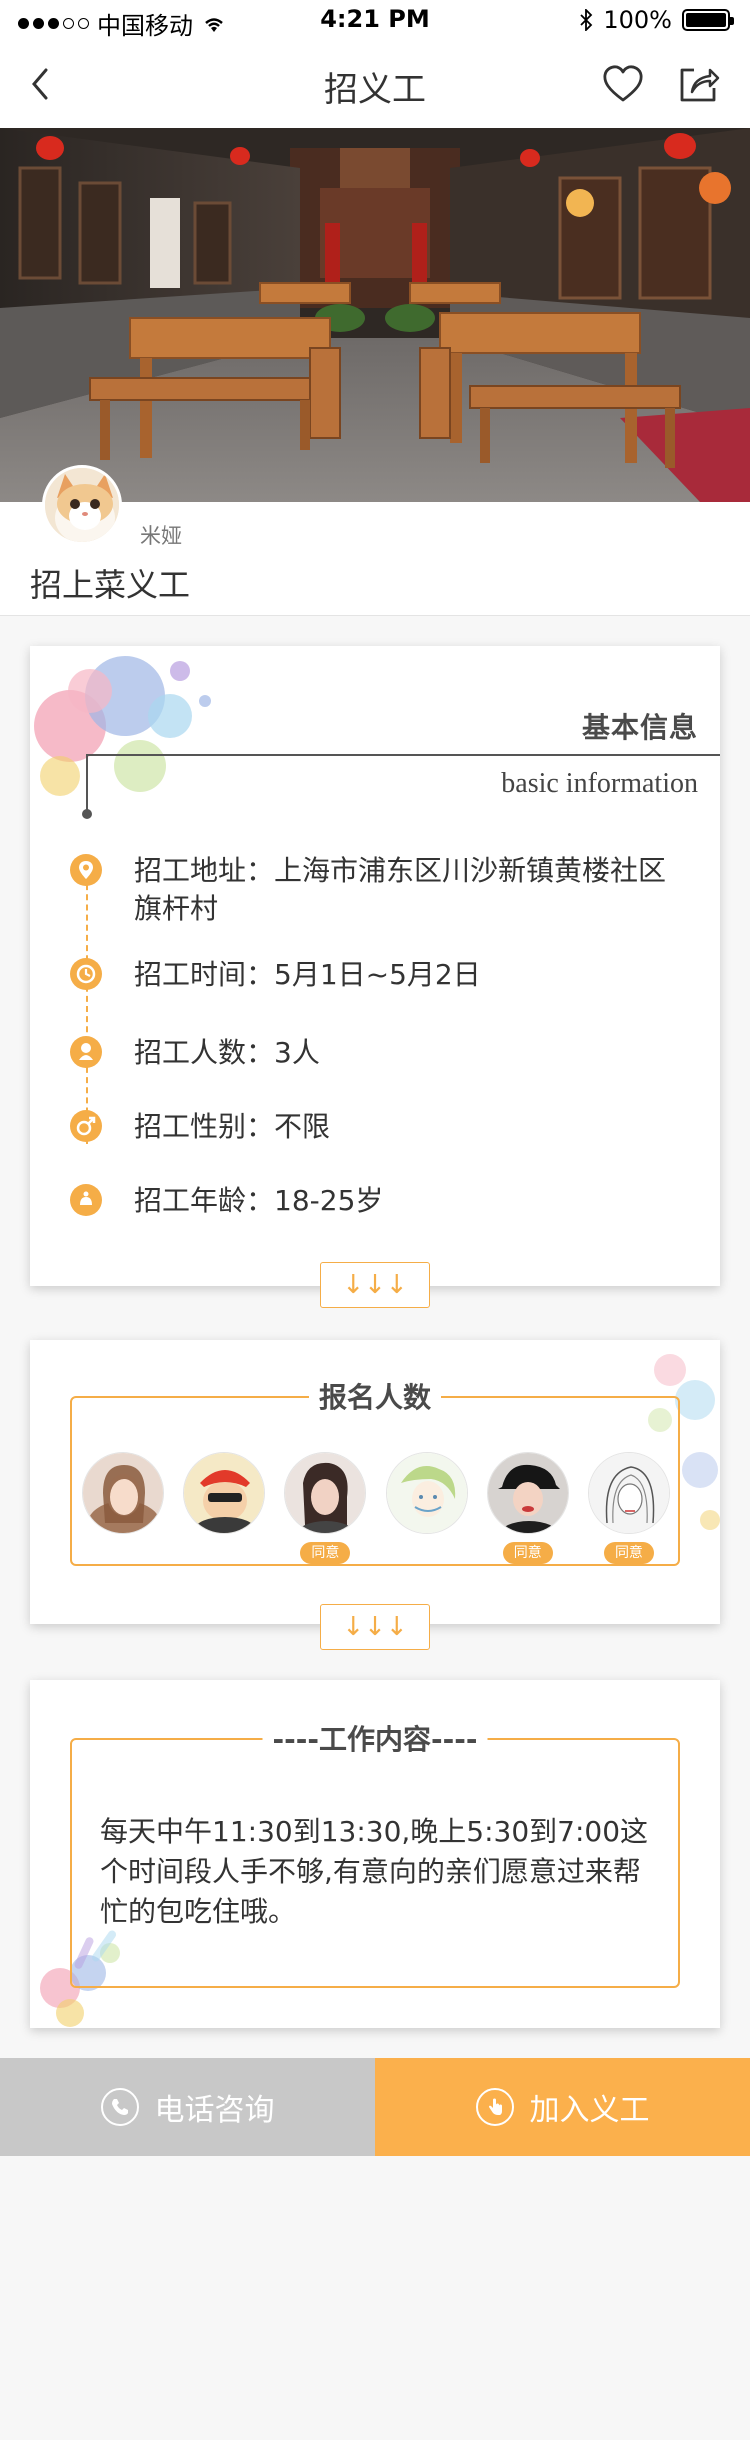 Image resolution: width=750 pixels, height=2440 pixels. Describe the element at coordinates (161, 536) in the screenshot. I see `host-name: 米娅` at that location.